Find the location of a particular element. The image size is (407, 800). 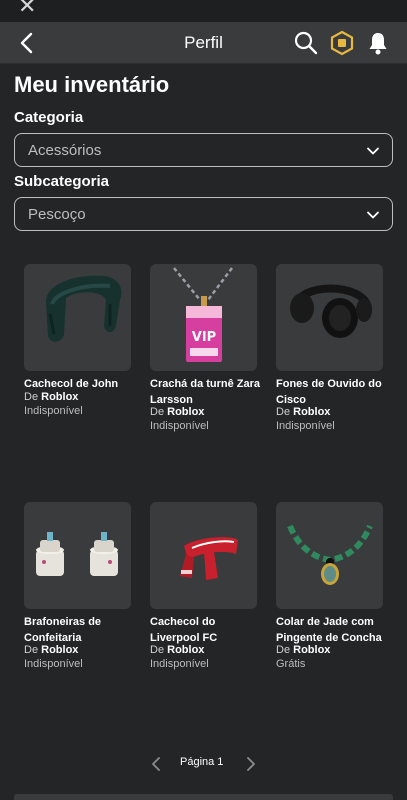

status-bar: ✕ is located at coordinates (203, 11).